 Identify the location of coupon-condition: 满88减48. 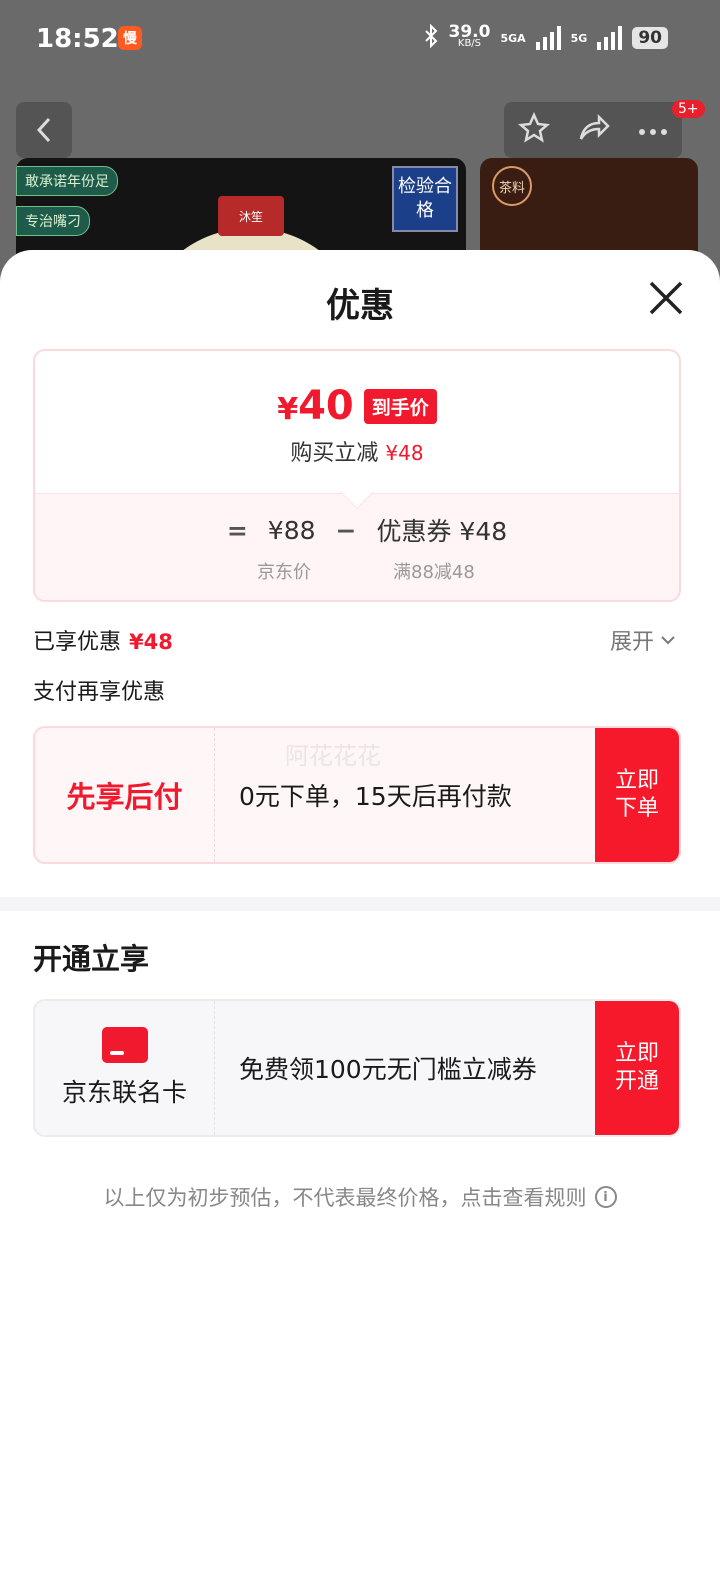
(434, 572).